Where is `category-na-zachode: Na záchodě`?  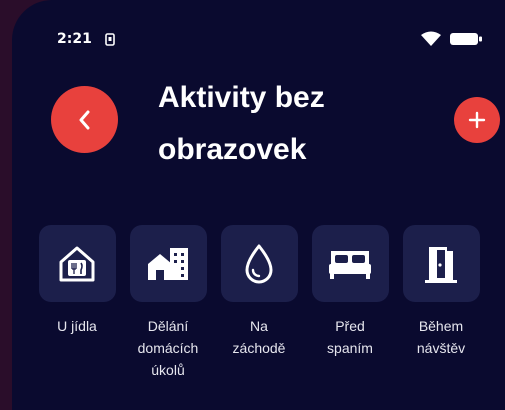 category-na-zachode: Na záchodě is located at coordinates (259, 292).